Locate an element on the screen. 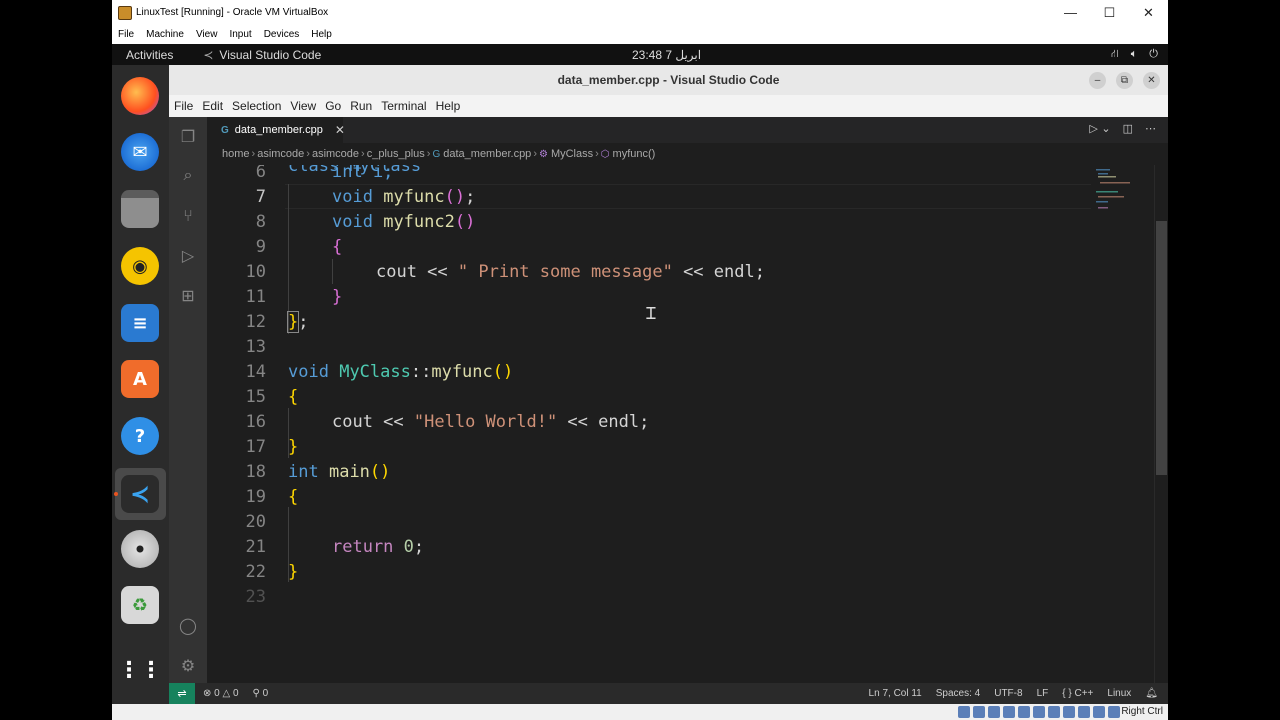 The width and height of the screenshot is (1280, 720). libreoffice-writer-icon: ≡ is located at coordinates (140, 323).